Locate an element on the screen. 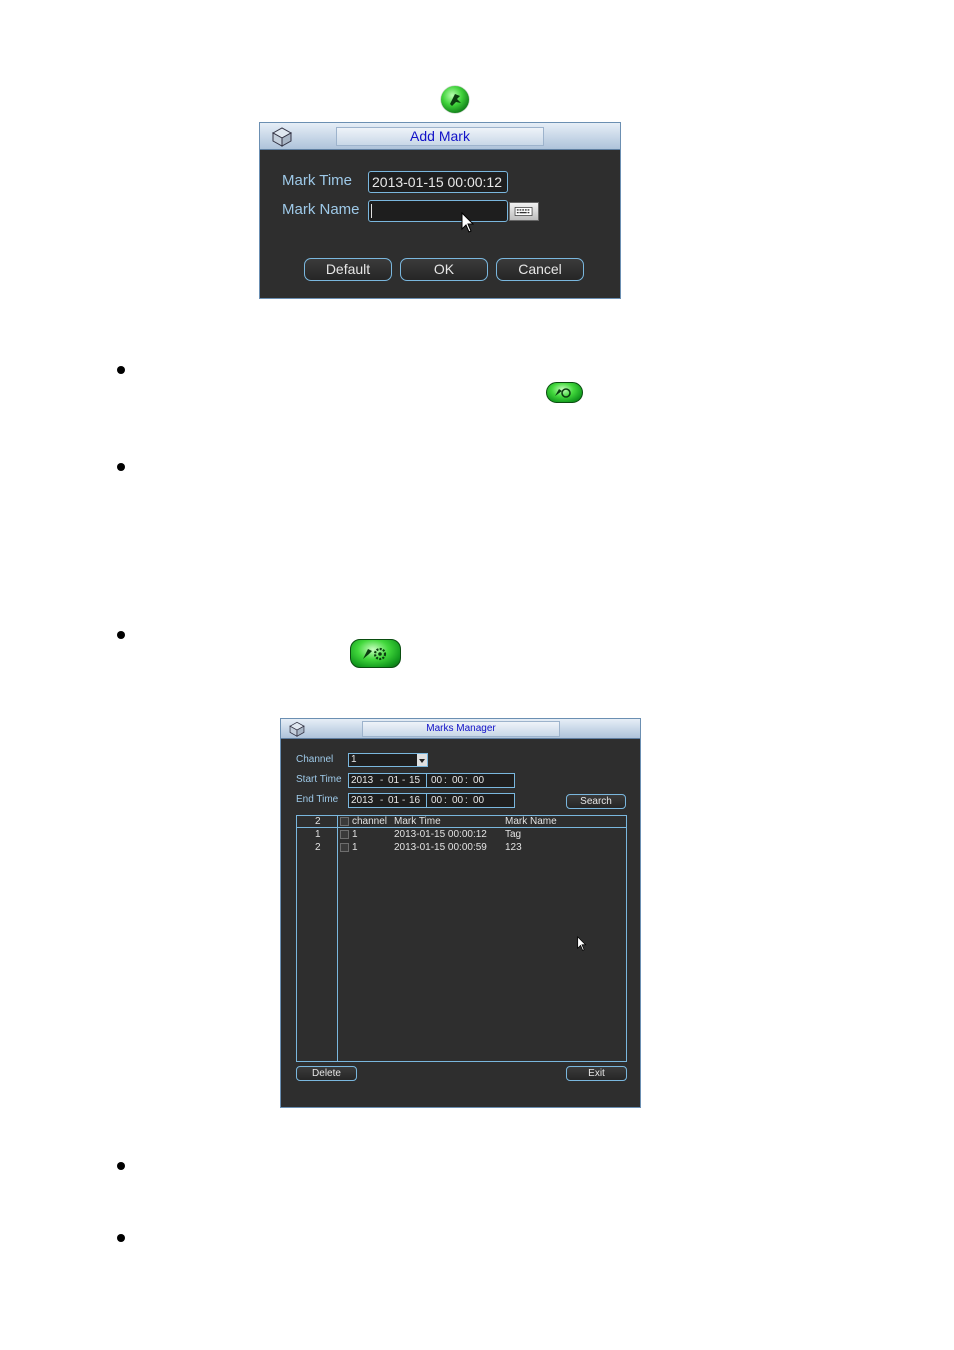 The height and width of the screenshot is (1350, 954). header-mark-name: Mark Name is located at coordinates (531, 821).